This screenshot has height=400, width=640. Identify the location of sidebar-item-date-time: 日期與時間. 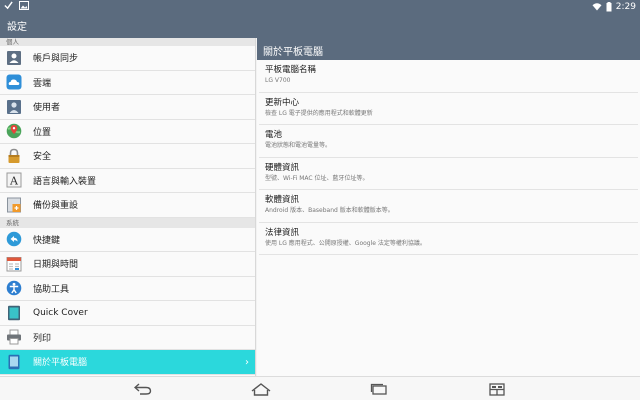
(127, 264).